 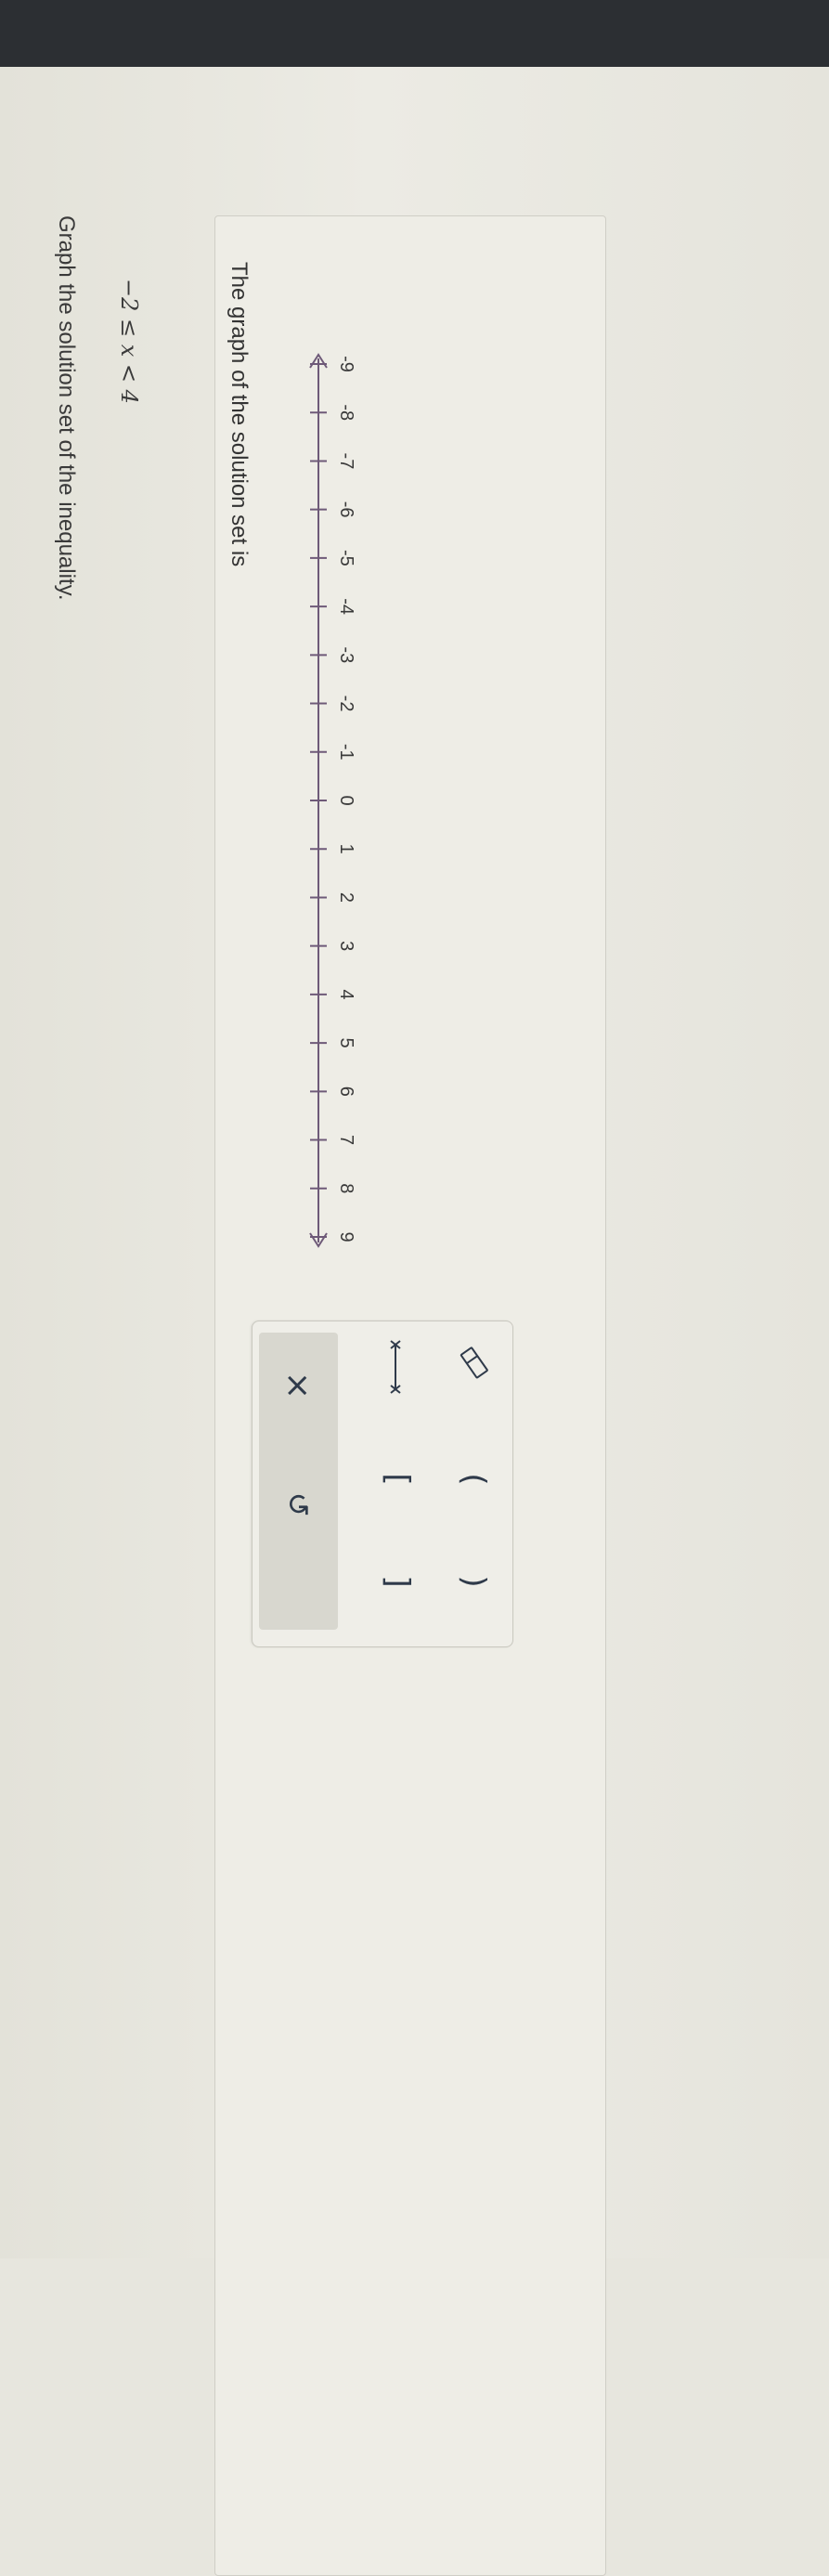 I want to click on window-top-bar, so click(x=414, y=33).